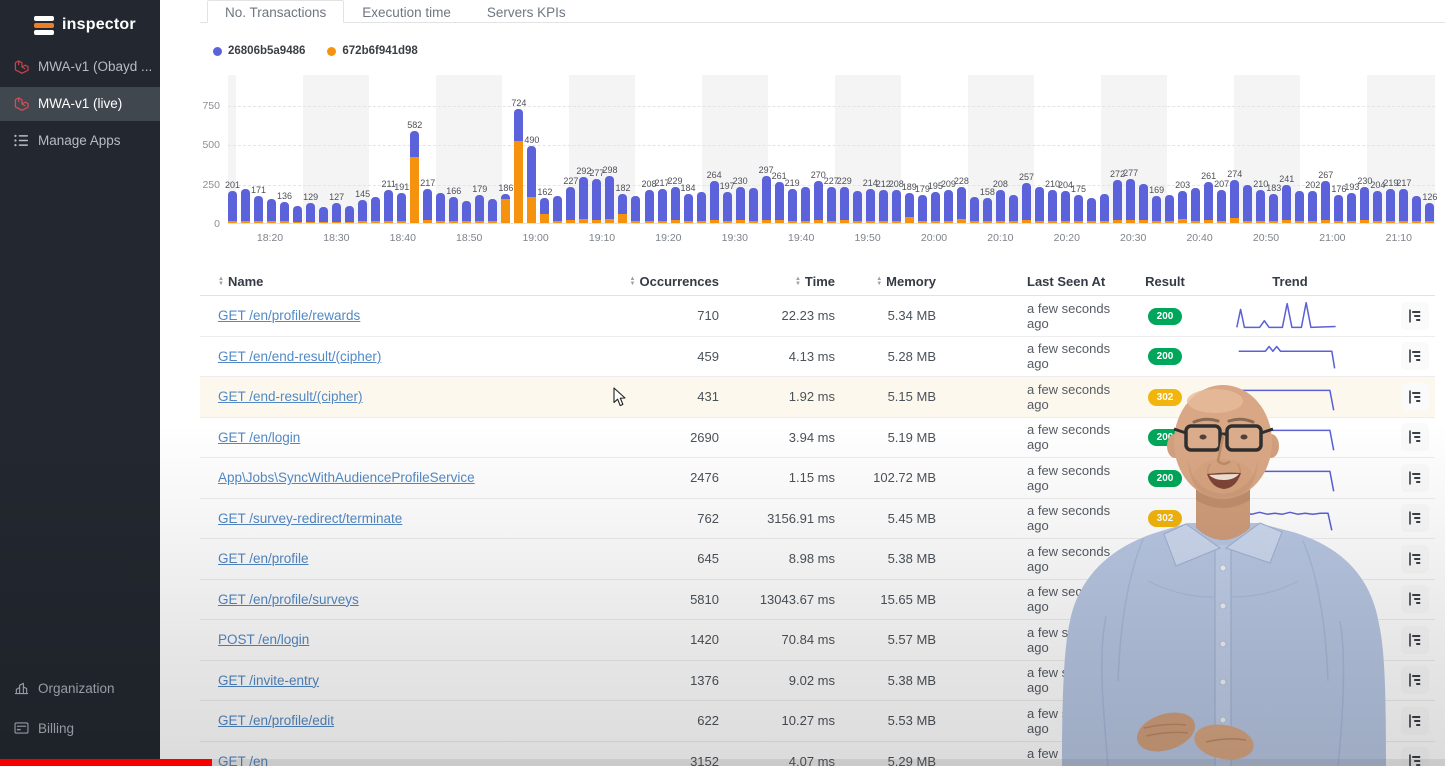 Image resolution: width=1445 pixels, height=766 pixels. I want to click on app-logo-text: inspector, so click(99, 25).